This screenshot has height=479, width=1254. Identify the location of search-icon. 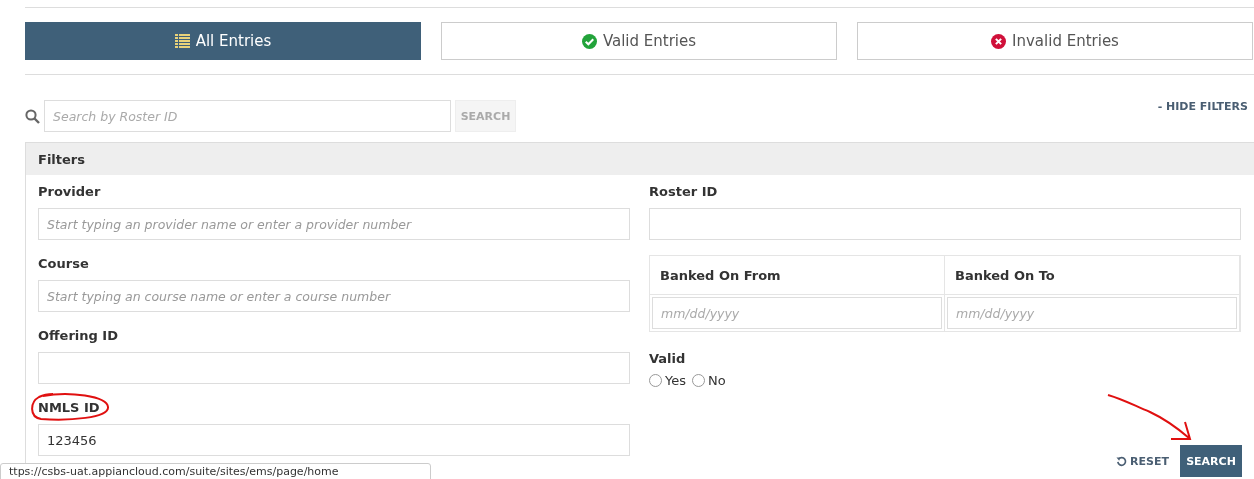
(32, 116).